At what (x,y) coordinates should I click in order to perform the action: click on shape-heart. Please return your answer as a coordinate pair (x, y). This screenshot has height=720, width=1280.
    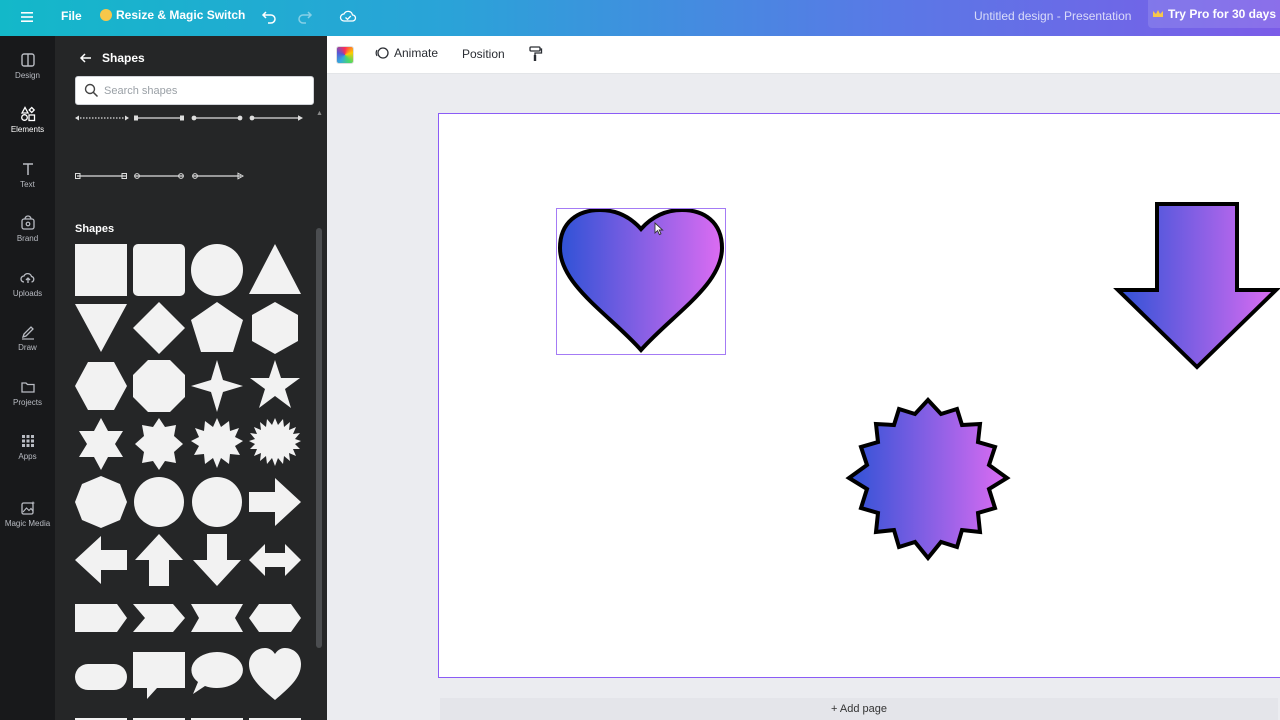
    Looking at the image, I should click on (275, 674).